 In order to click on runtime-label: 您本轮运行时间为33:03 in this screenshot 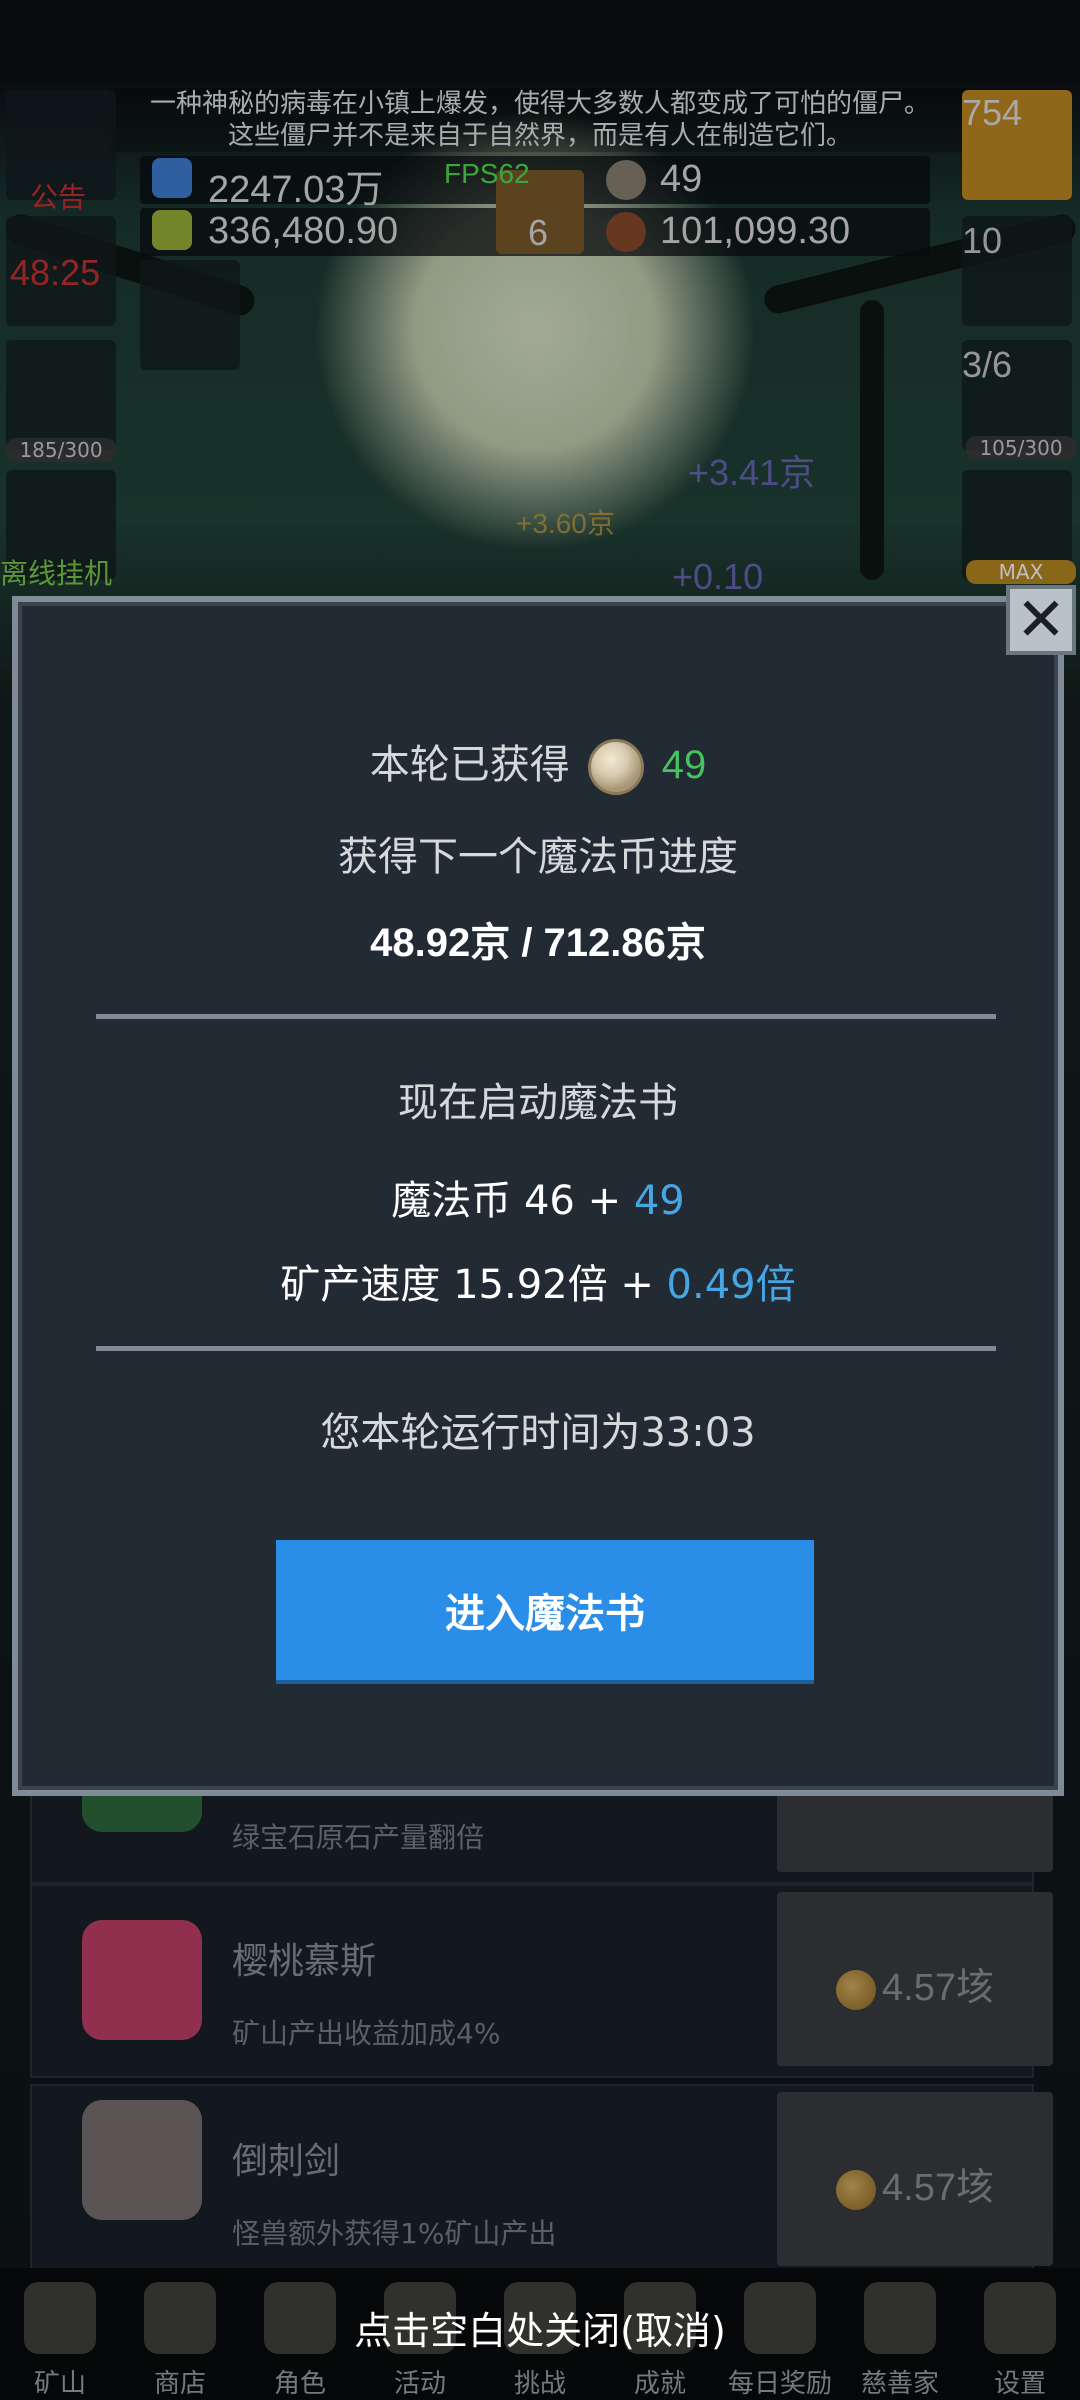, I will do `click(538, 1433)`.